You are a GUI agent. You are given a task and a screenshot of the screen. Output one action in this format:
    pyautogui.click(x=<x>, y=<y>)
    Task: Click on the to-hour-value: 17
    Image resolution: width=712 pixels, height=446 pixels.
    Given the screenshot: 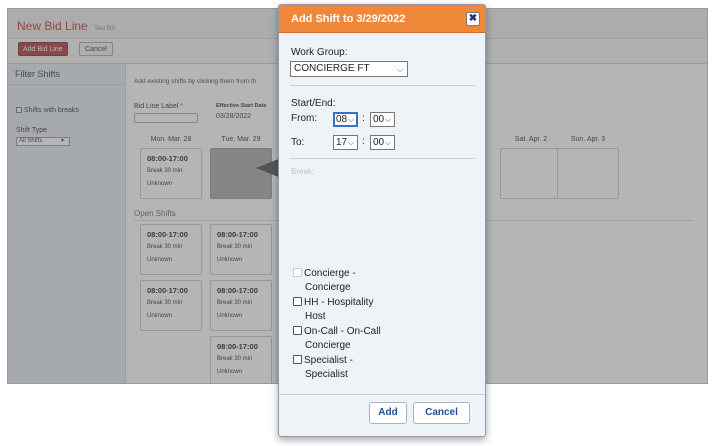 What is the action you would take?
    pyautogui.click(x=342, y=142)
    